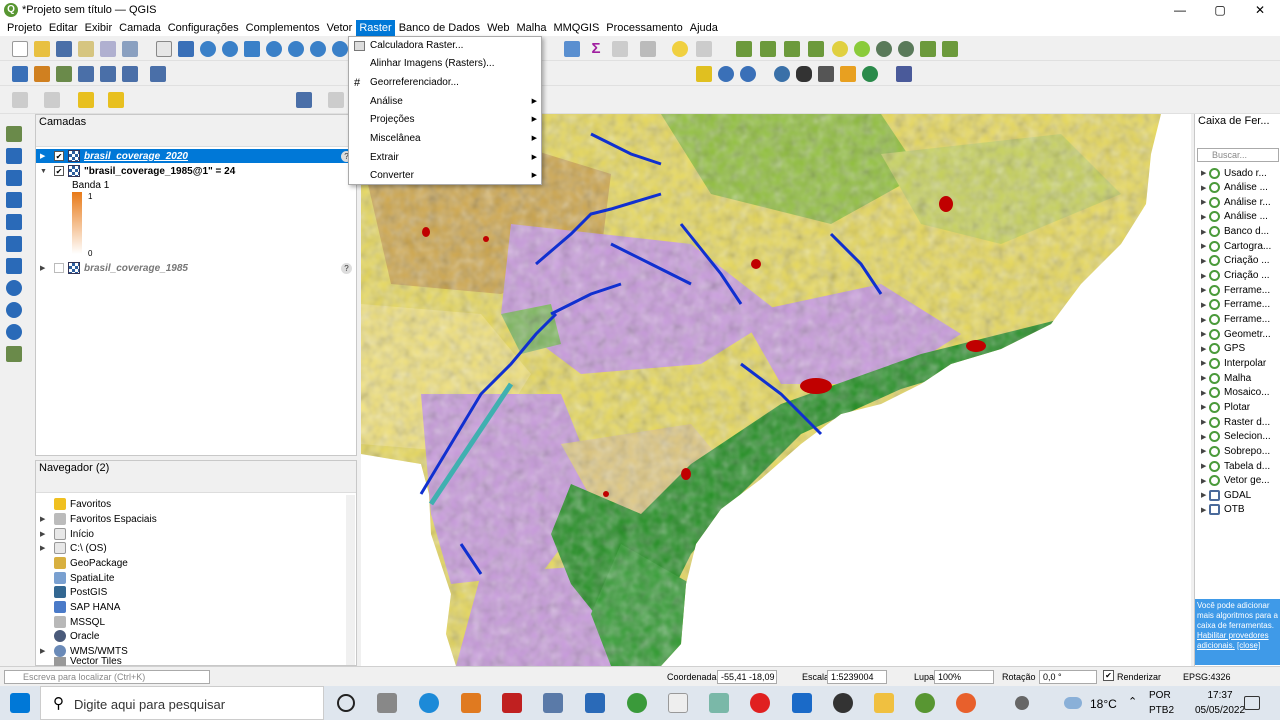  I want to click on notepad-icon, so click(595, 703).